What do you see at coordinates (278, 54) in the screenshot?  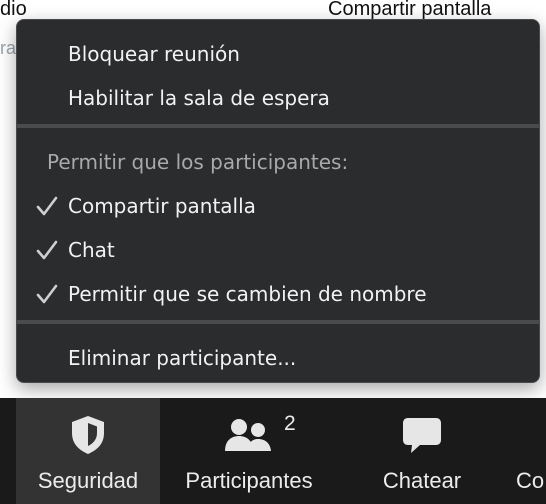 I see `menu-item-lock-meeting: Bloquear reunión` at bounding box center [278, 54].